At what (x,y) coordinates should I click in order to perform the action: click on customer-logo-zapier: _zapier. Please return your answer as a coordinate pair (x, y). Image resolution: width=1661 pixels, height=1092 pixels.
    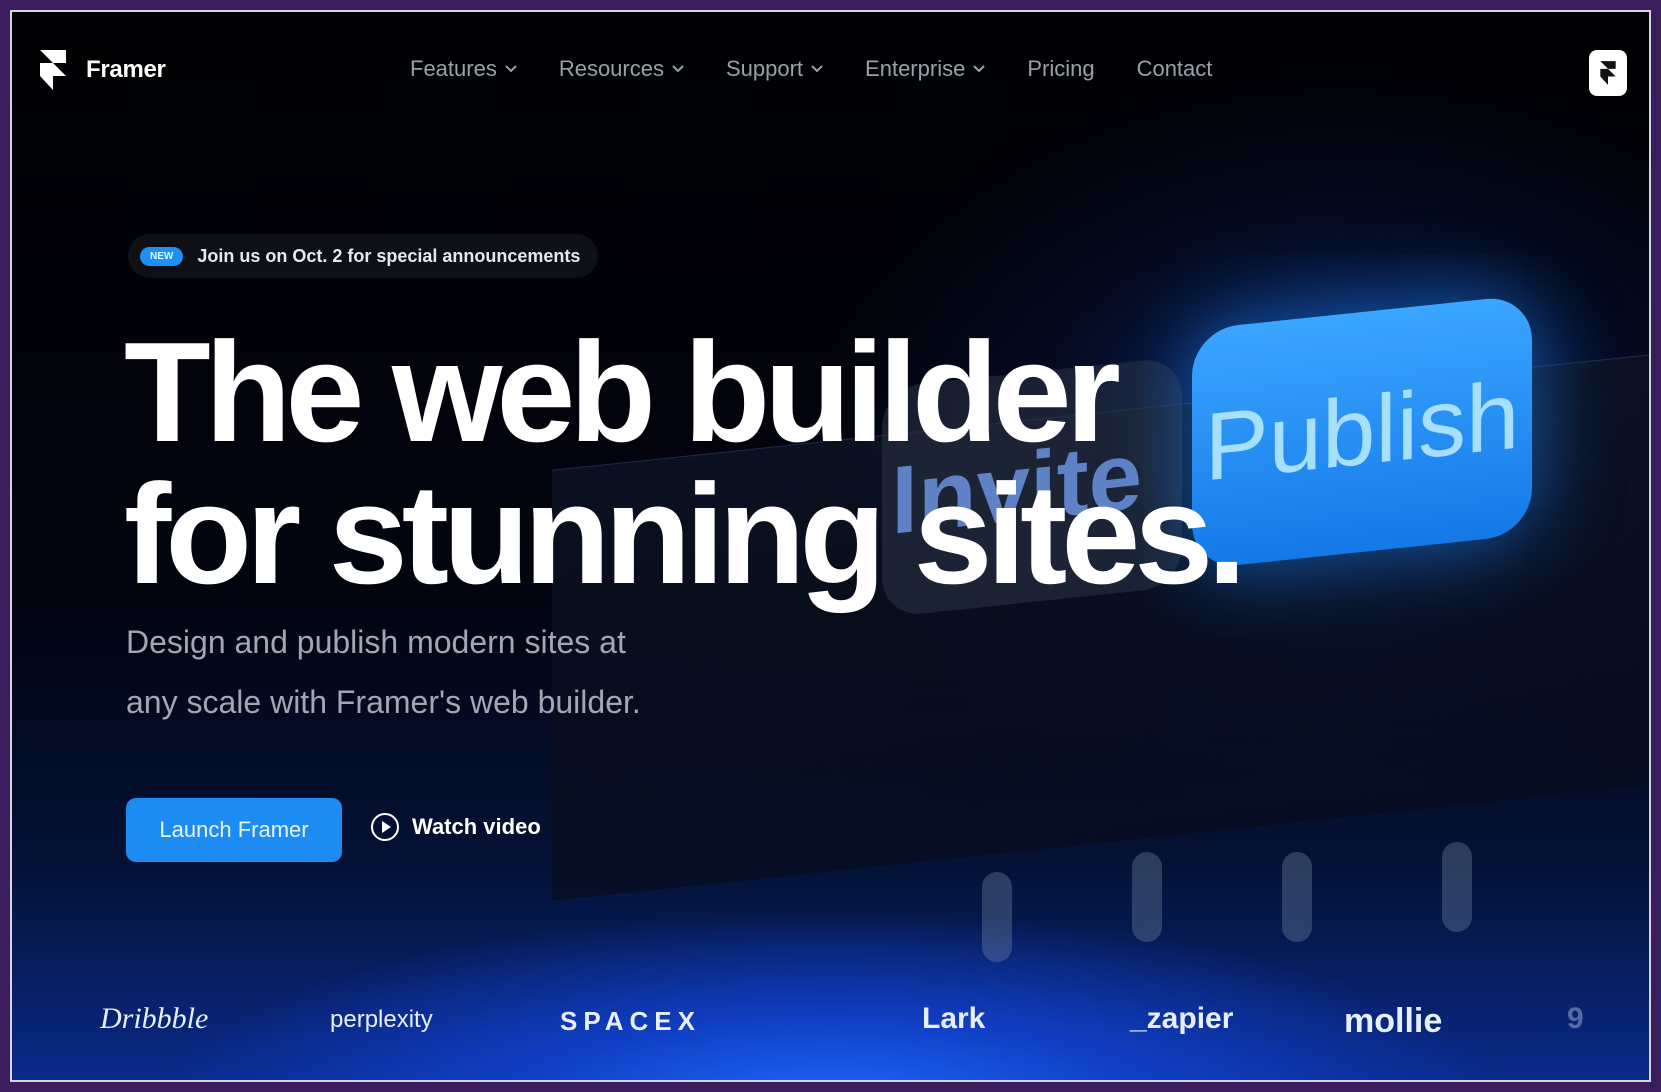
    Looking at the image, I should click on (1182, 1018).